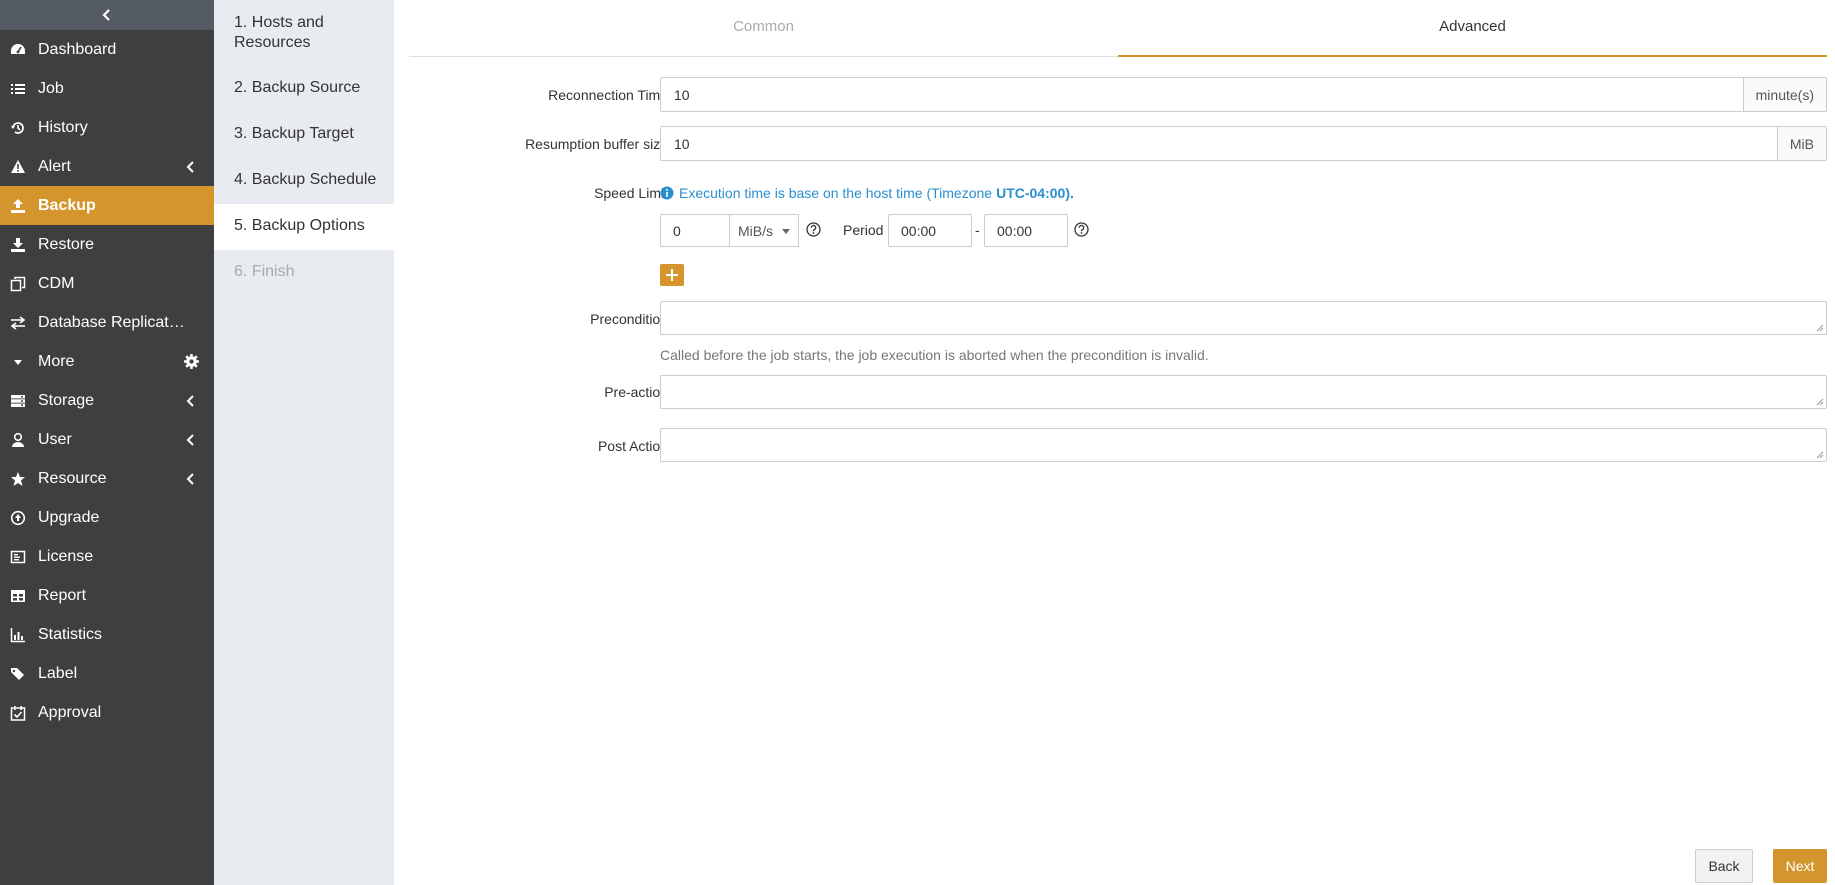  What do you see at coordinates (608, 95) in the screenshot?
I see `reconnection-time-label: Reconnection Time` at bounding box center [608, 95].